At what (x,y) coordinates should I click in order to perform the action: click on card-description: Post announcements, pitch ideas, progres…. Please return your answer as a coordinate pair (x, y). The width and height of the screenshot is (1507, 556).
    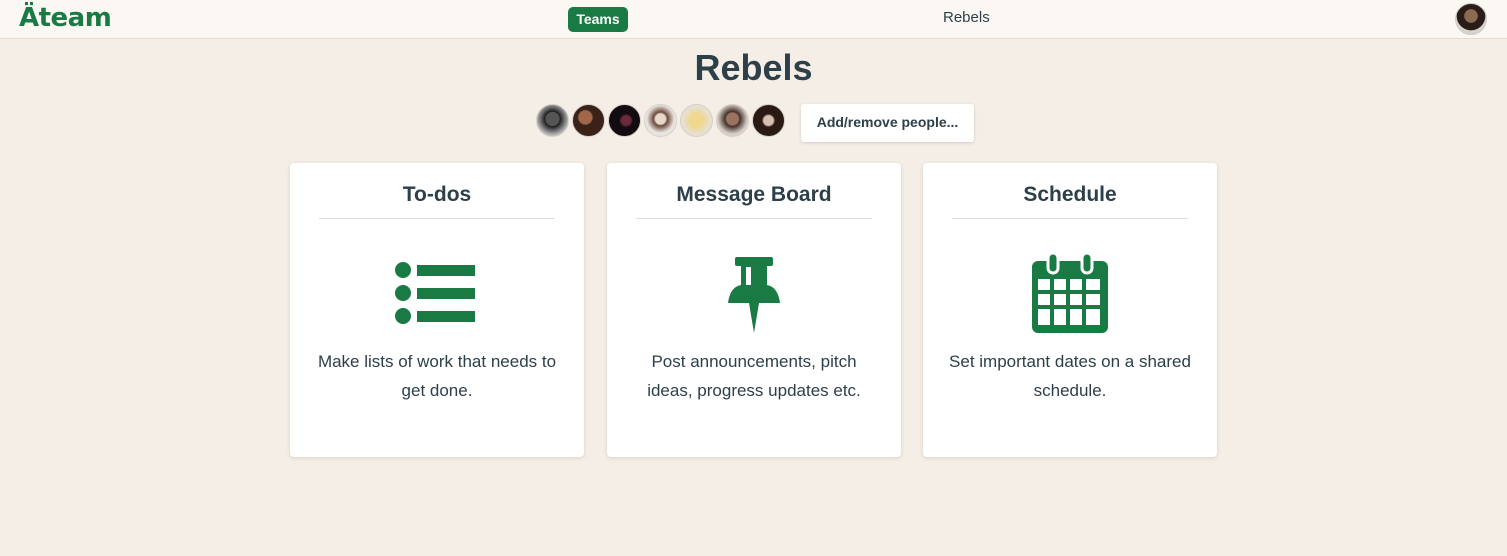
    Looking at the image, I should click on (754, 376).